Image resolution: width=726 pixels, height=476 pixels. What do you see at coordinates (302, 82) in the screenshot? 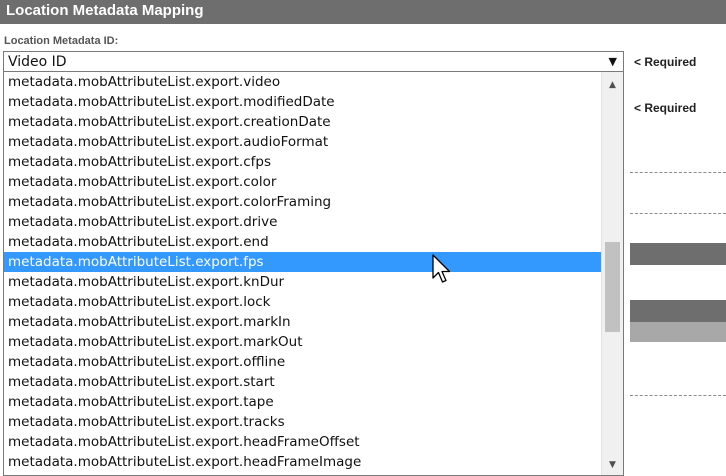
I see `dropdown-option: metadata.mobAttributeList.export.video` at bounding box center [302, 82].